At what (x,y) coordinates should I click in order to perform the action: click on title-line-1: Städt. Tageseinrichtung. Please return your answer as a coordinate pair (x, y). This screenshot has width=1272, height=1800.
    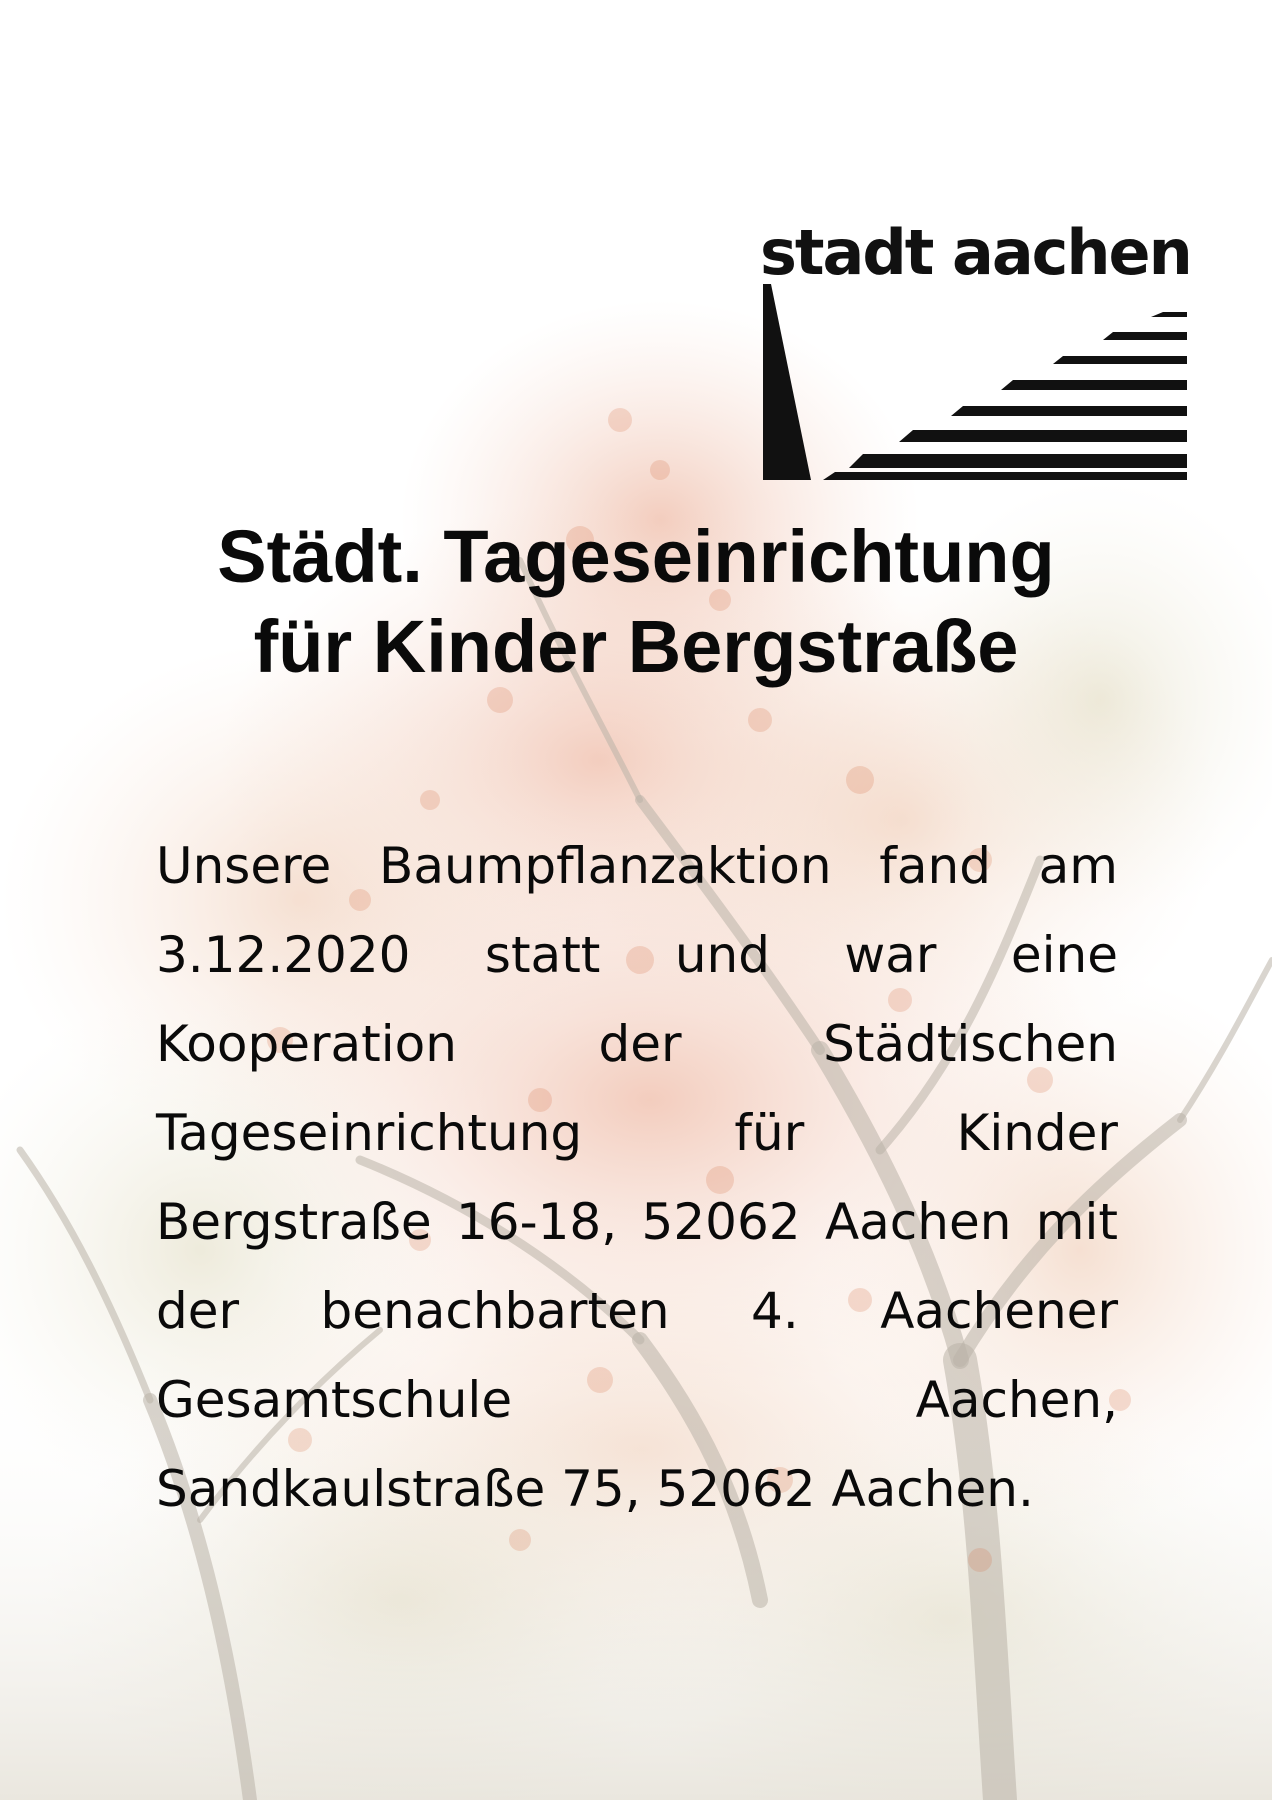
    Looking at the image, I should click on (636, 556).